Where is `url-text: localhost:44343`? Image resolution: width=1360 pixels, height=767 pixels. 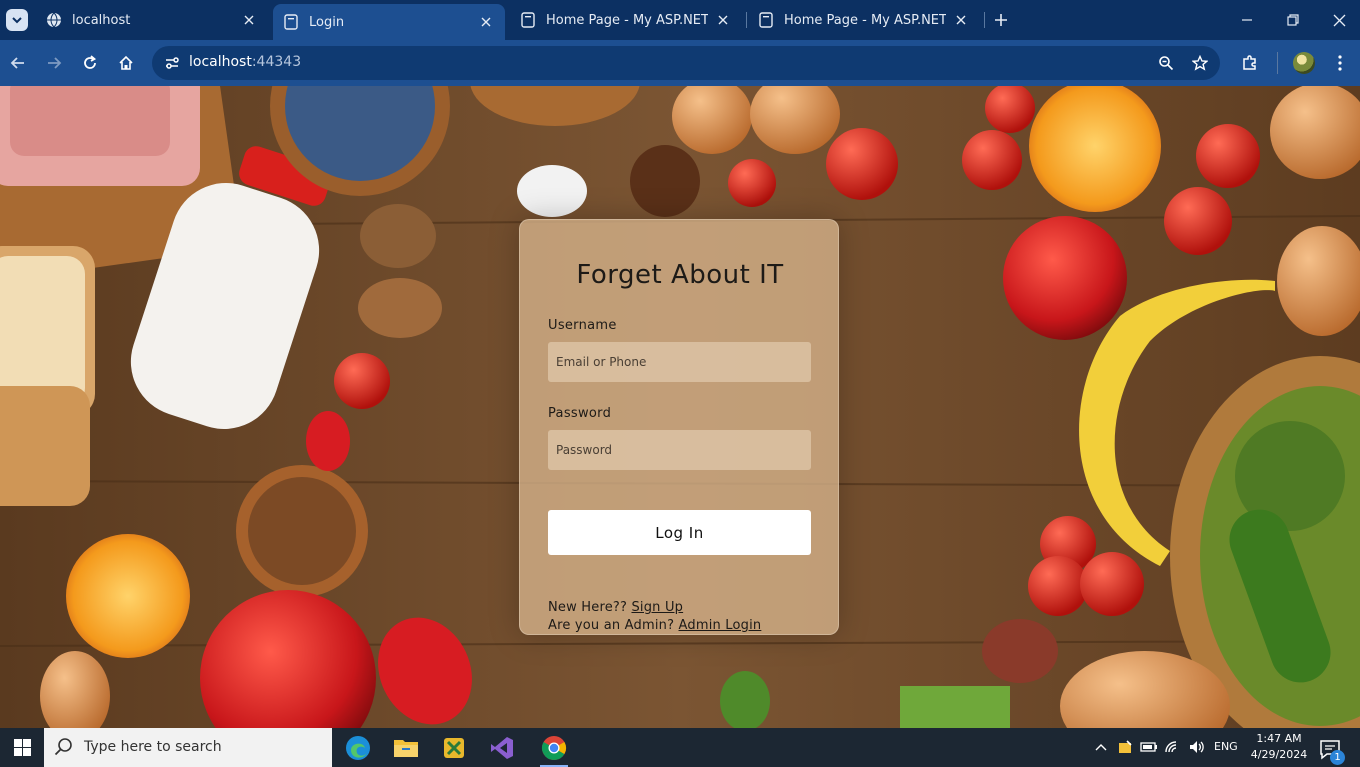 url-text: localhost:44343 is located at coordinates (245, 62).